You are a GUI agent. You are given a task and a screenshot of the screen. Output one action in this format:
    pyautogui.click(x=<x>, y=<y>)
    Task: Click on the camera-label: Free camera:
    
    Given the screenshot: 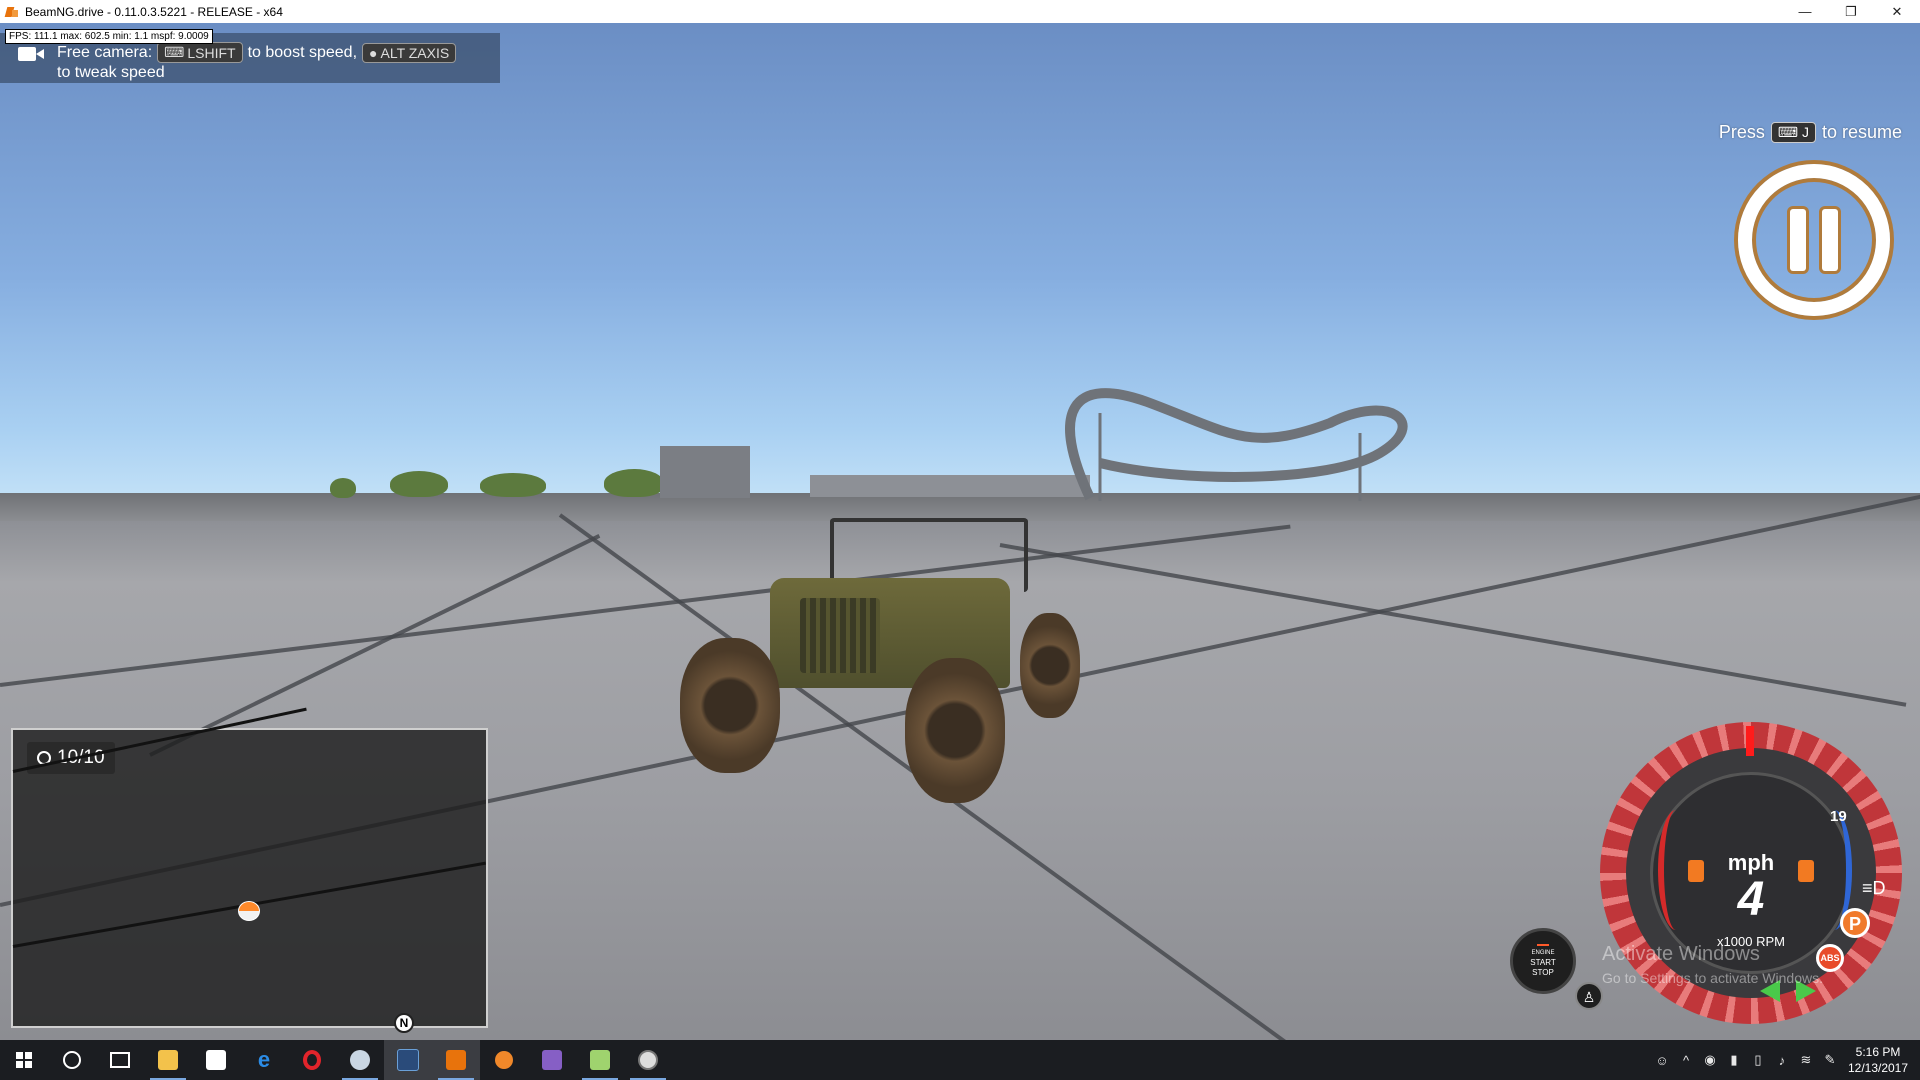 What is the action you would take?
    pyautogui.click(x=105, y=52)
    